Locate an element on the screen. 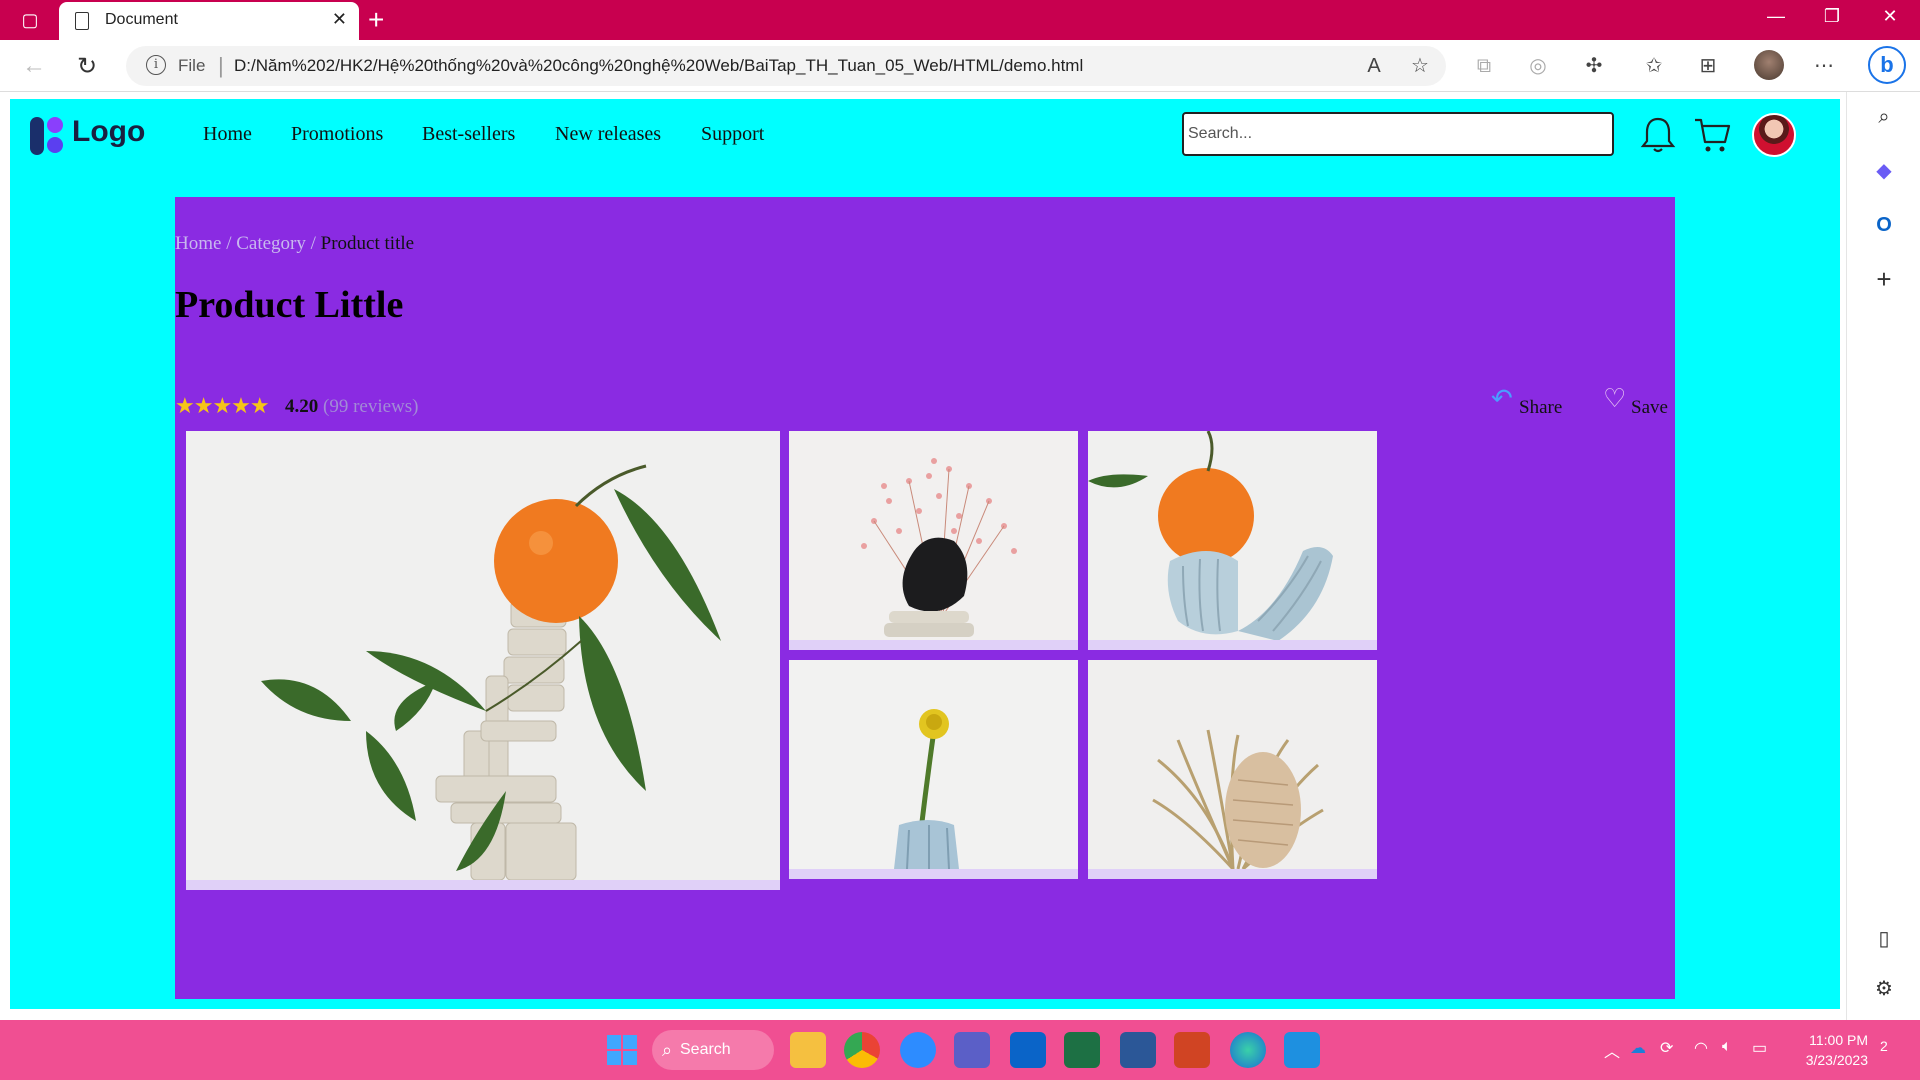 The image size is (1920, 1080). start-icon is located at coordinates (622, 1050).